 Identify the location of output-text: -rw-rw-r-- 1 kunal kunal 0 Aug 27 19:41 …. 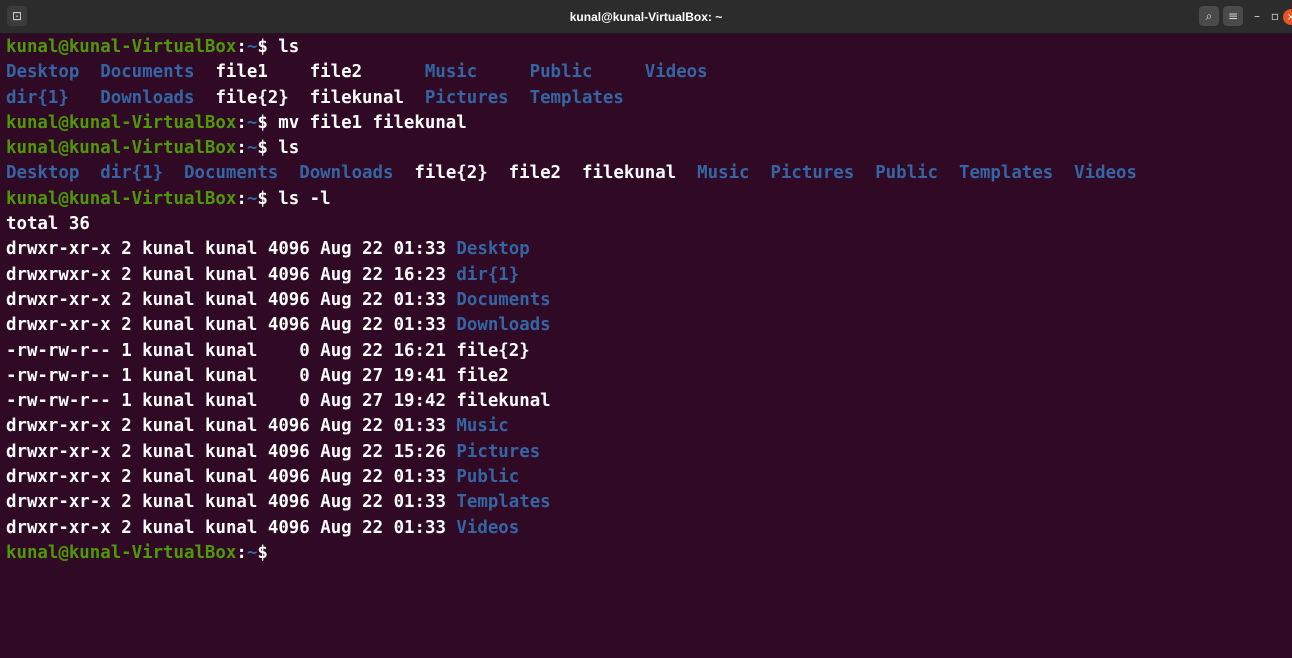
(257, 375).